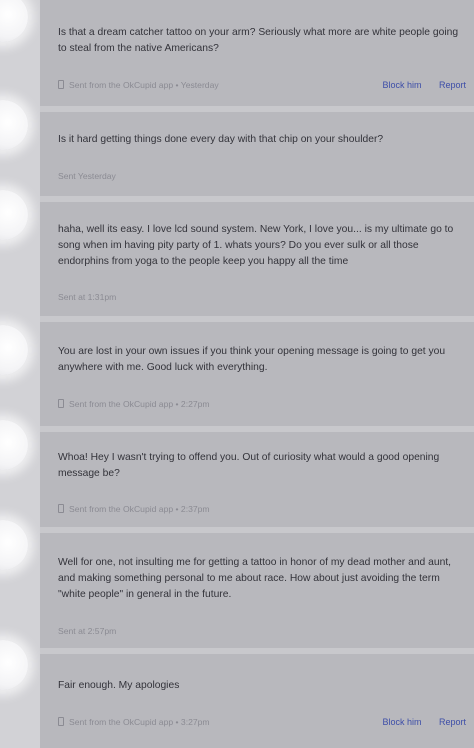 Image resolution: width=474 pixels, height=748 pixels. Describe the element at coordinates (138, 85) in the screenshot. I see `message-meta: Sent from the OkCupid app • Yesterday` at that location.